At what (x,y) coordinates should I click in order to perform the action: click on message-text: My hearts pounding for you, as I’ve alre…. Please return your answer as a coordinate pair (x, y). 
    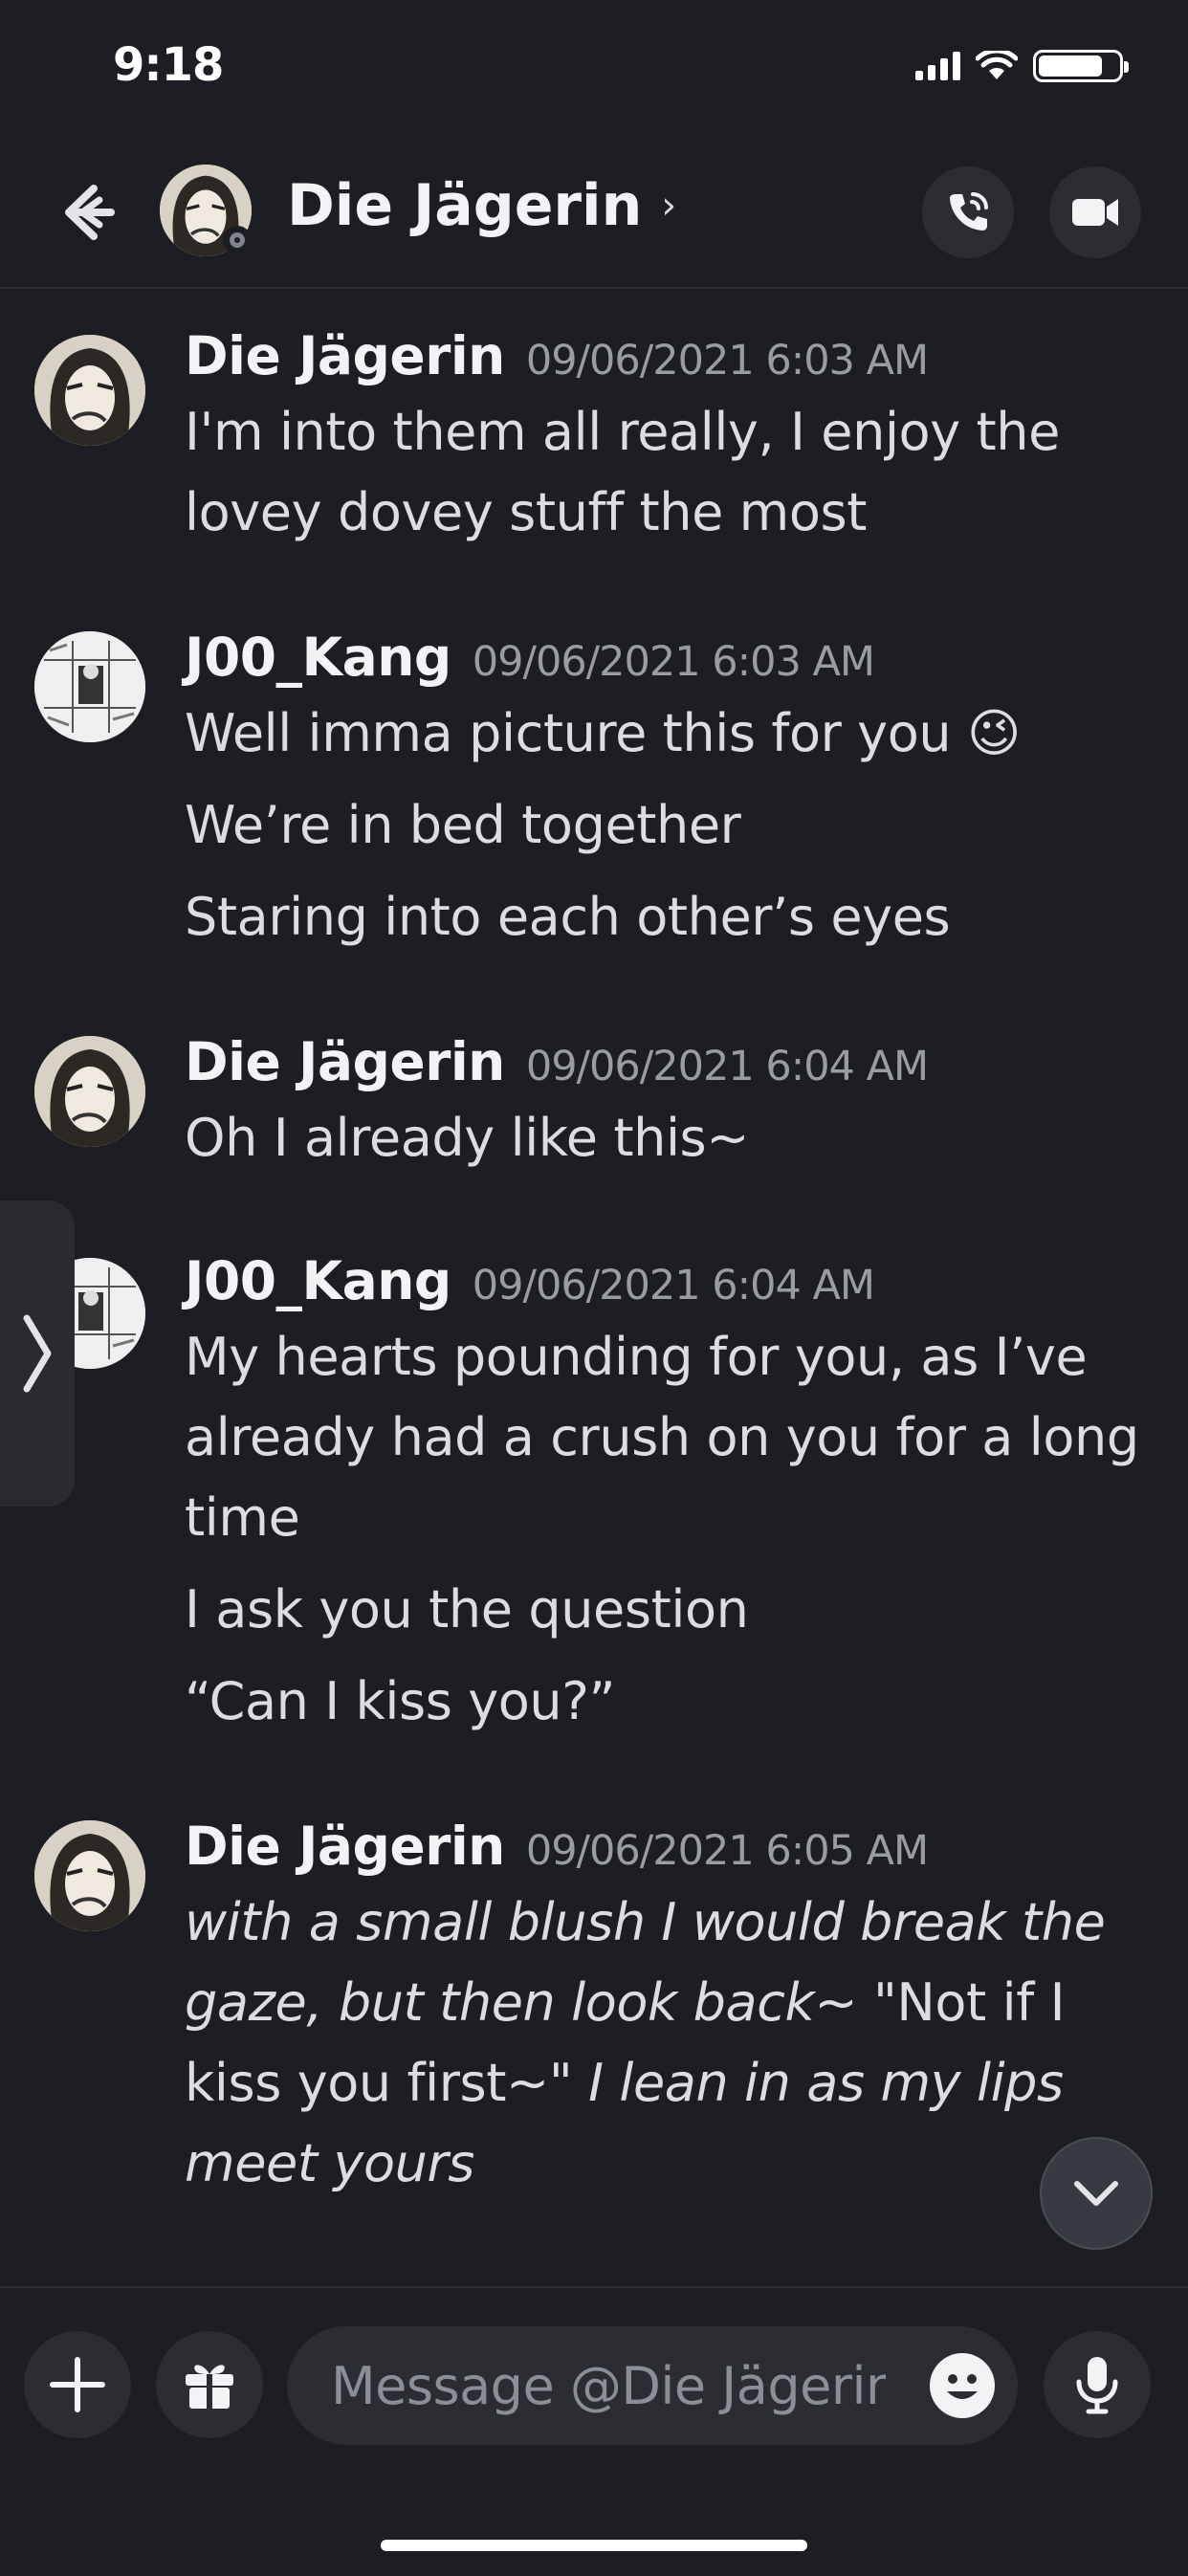
    Looking at the image, I should click on (669, 1437).